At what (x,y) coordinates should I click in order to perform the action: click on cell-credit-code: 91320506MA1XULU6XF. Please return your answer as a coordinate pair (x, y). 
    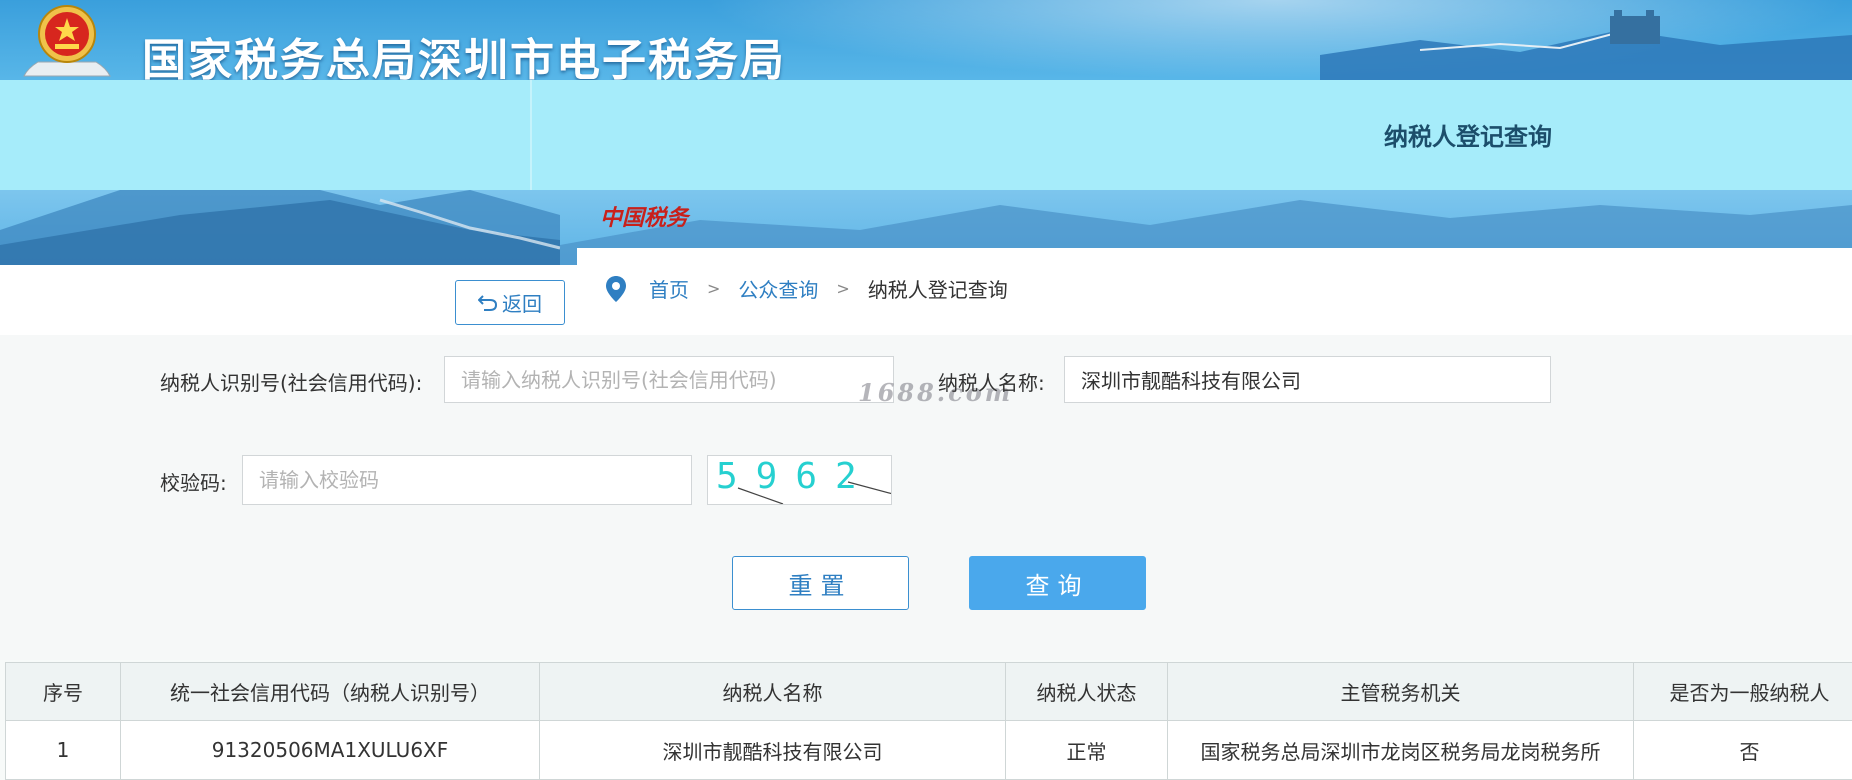
    Looking at the image, I should click on (330, 750).